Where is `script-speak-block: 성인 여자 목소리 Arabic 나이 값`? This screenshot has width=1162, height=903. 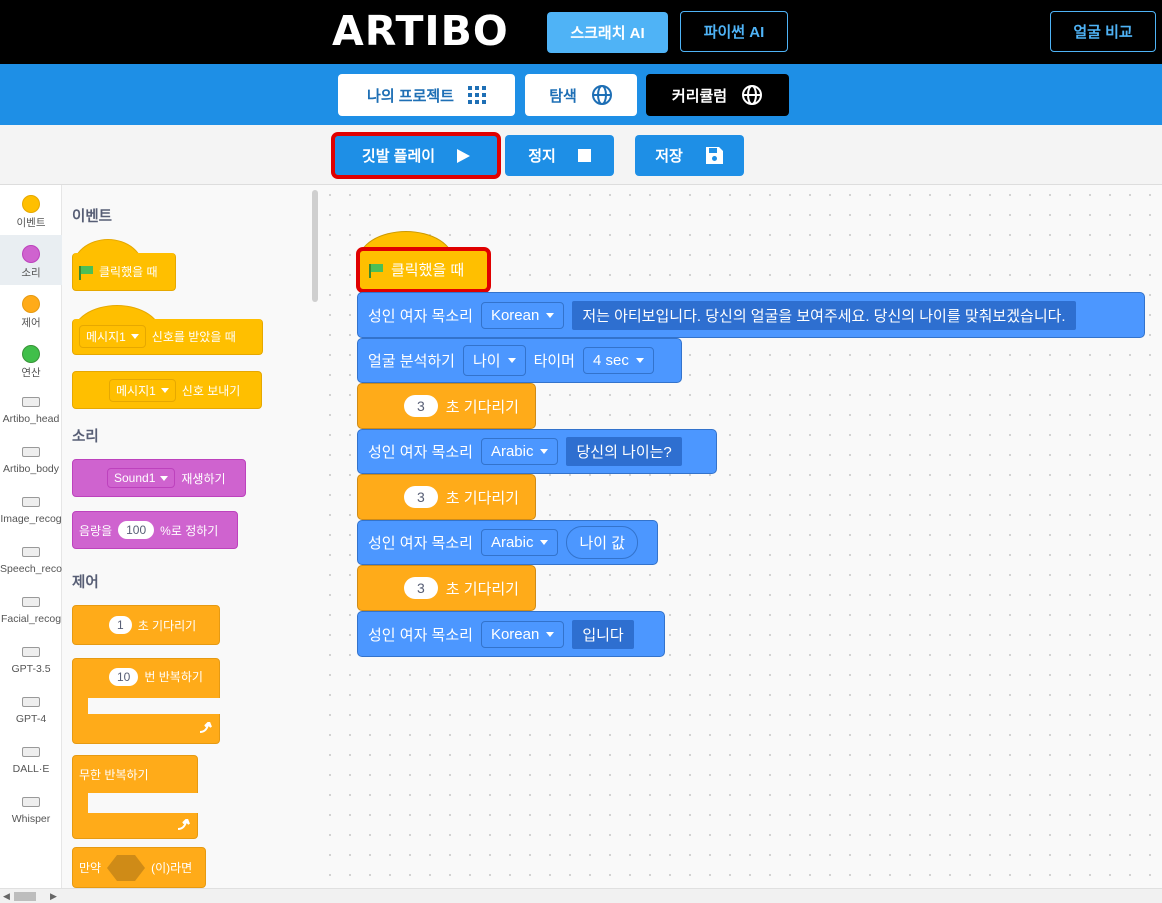
script-speak-block: 성인 여자 목소리 Arabic 나이 값 is located at coordinates (507, 542).